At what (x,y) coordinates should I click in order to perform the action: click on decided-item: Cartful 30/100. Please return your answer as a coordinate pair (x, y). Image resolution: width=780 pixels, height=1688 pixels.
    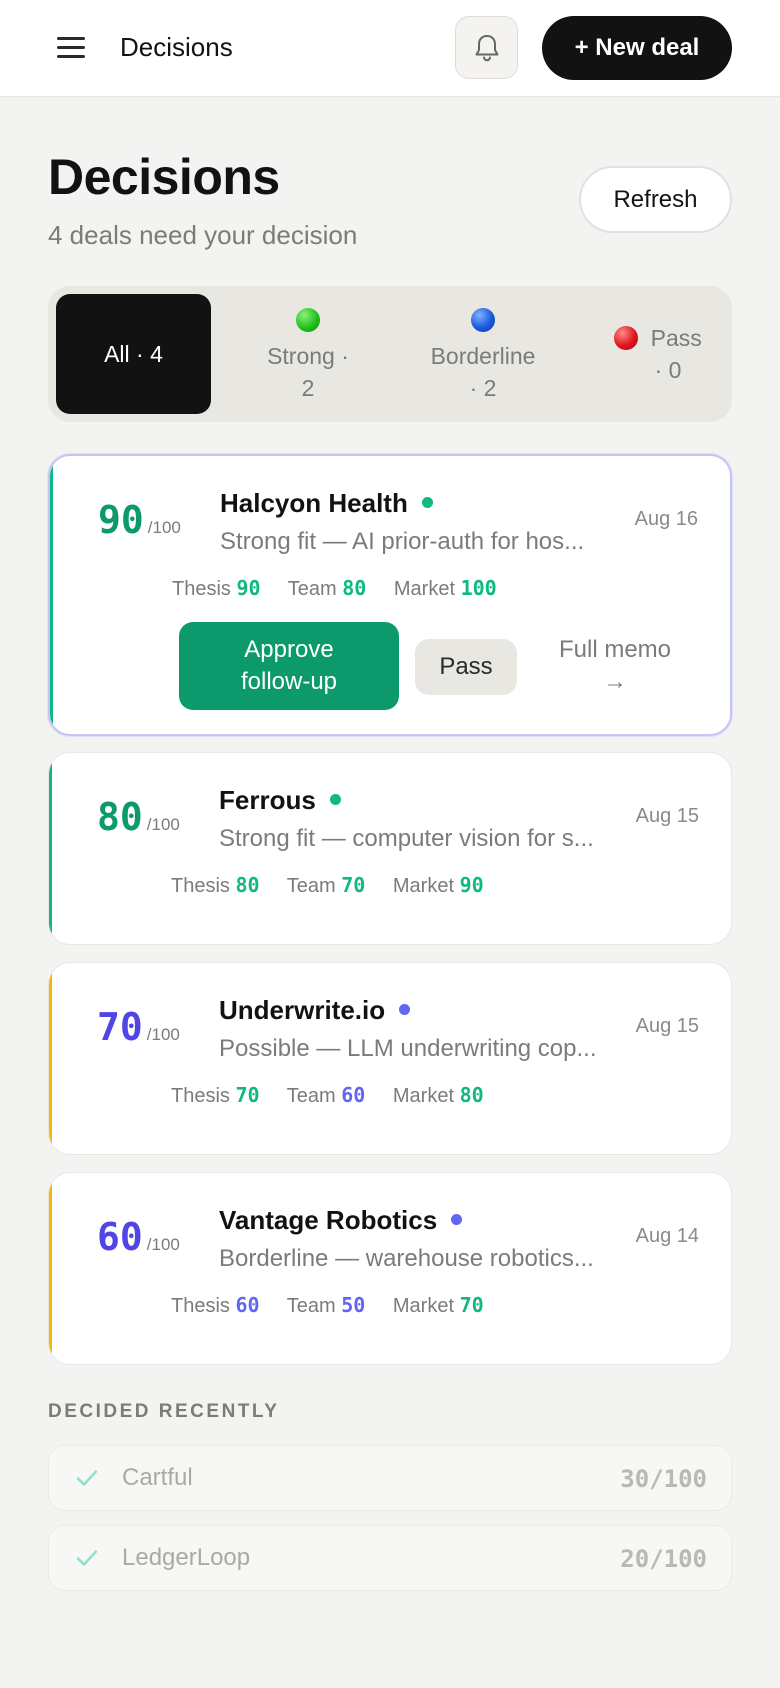
    Looking at the image, I should click on (390, 1478).